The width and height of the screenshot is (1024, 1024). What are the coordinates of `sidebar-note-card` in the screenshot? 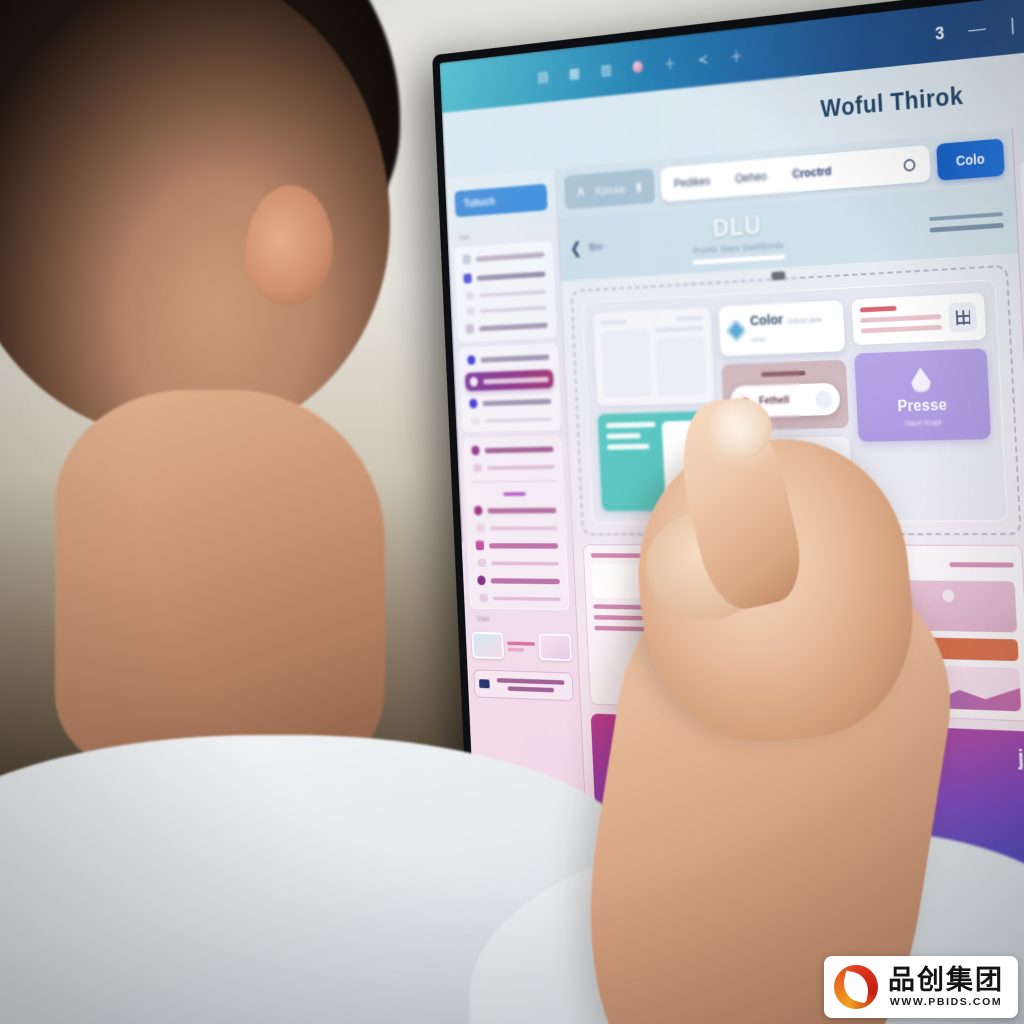 It's located at (523, 685).